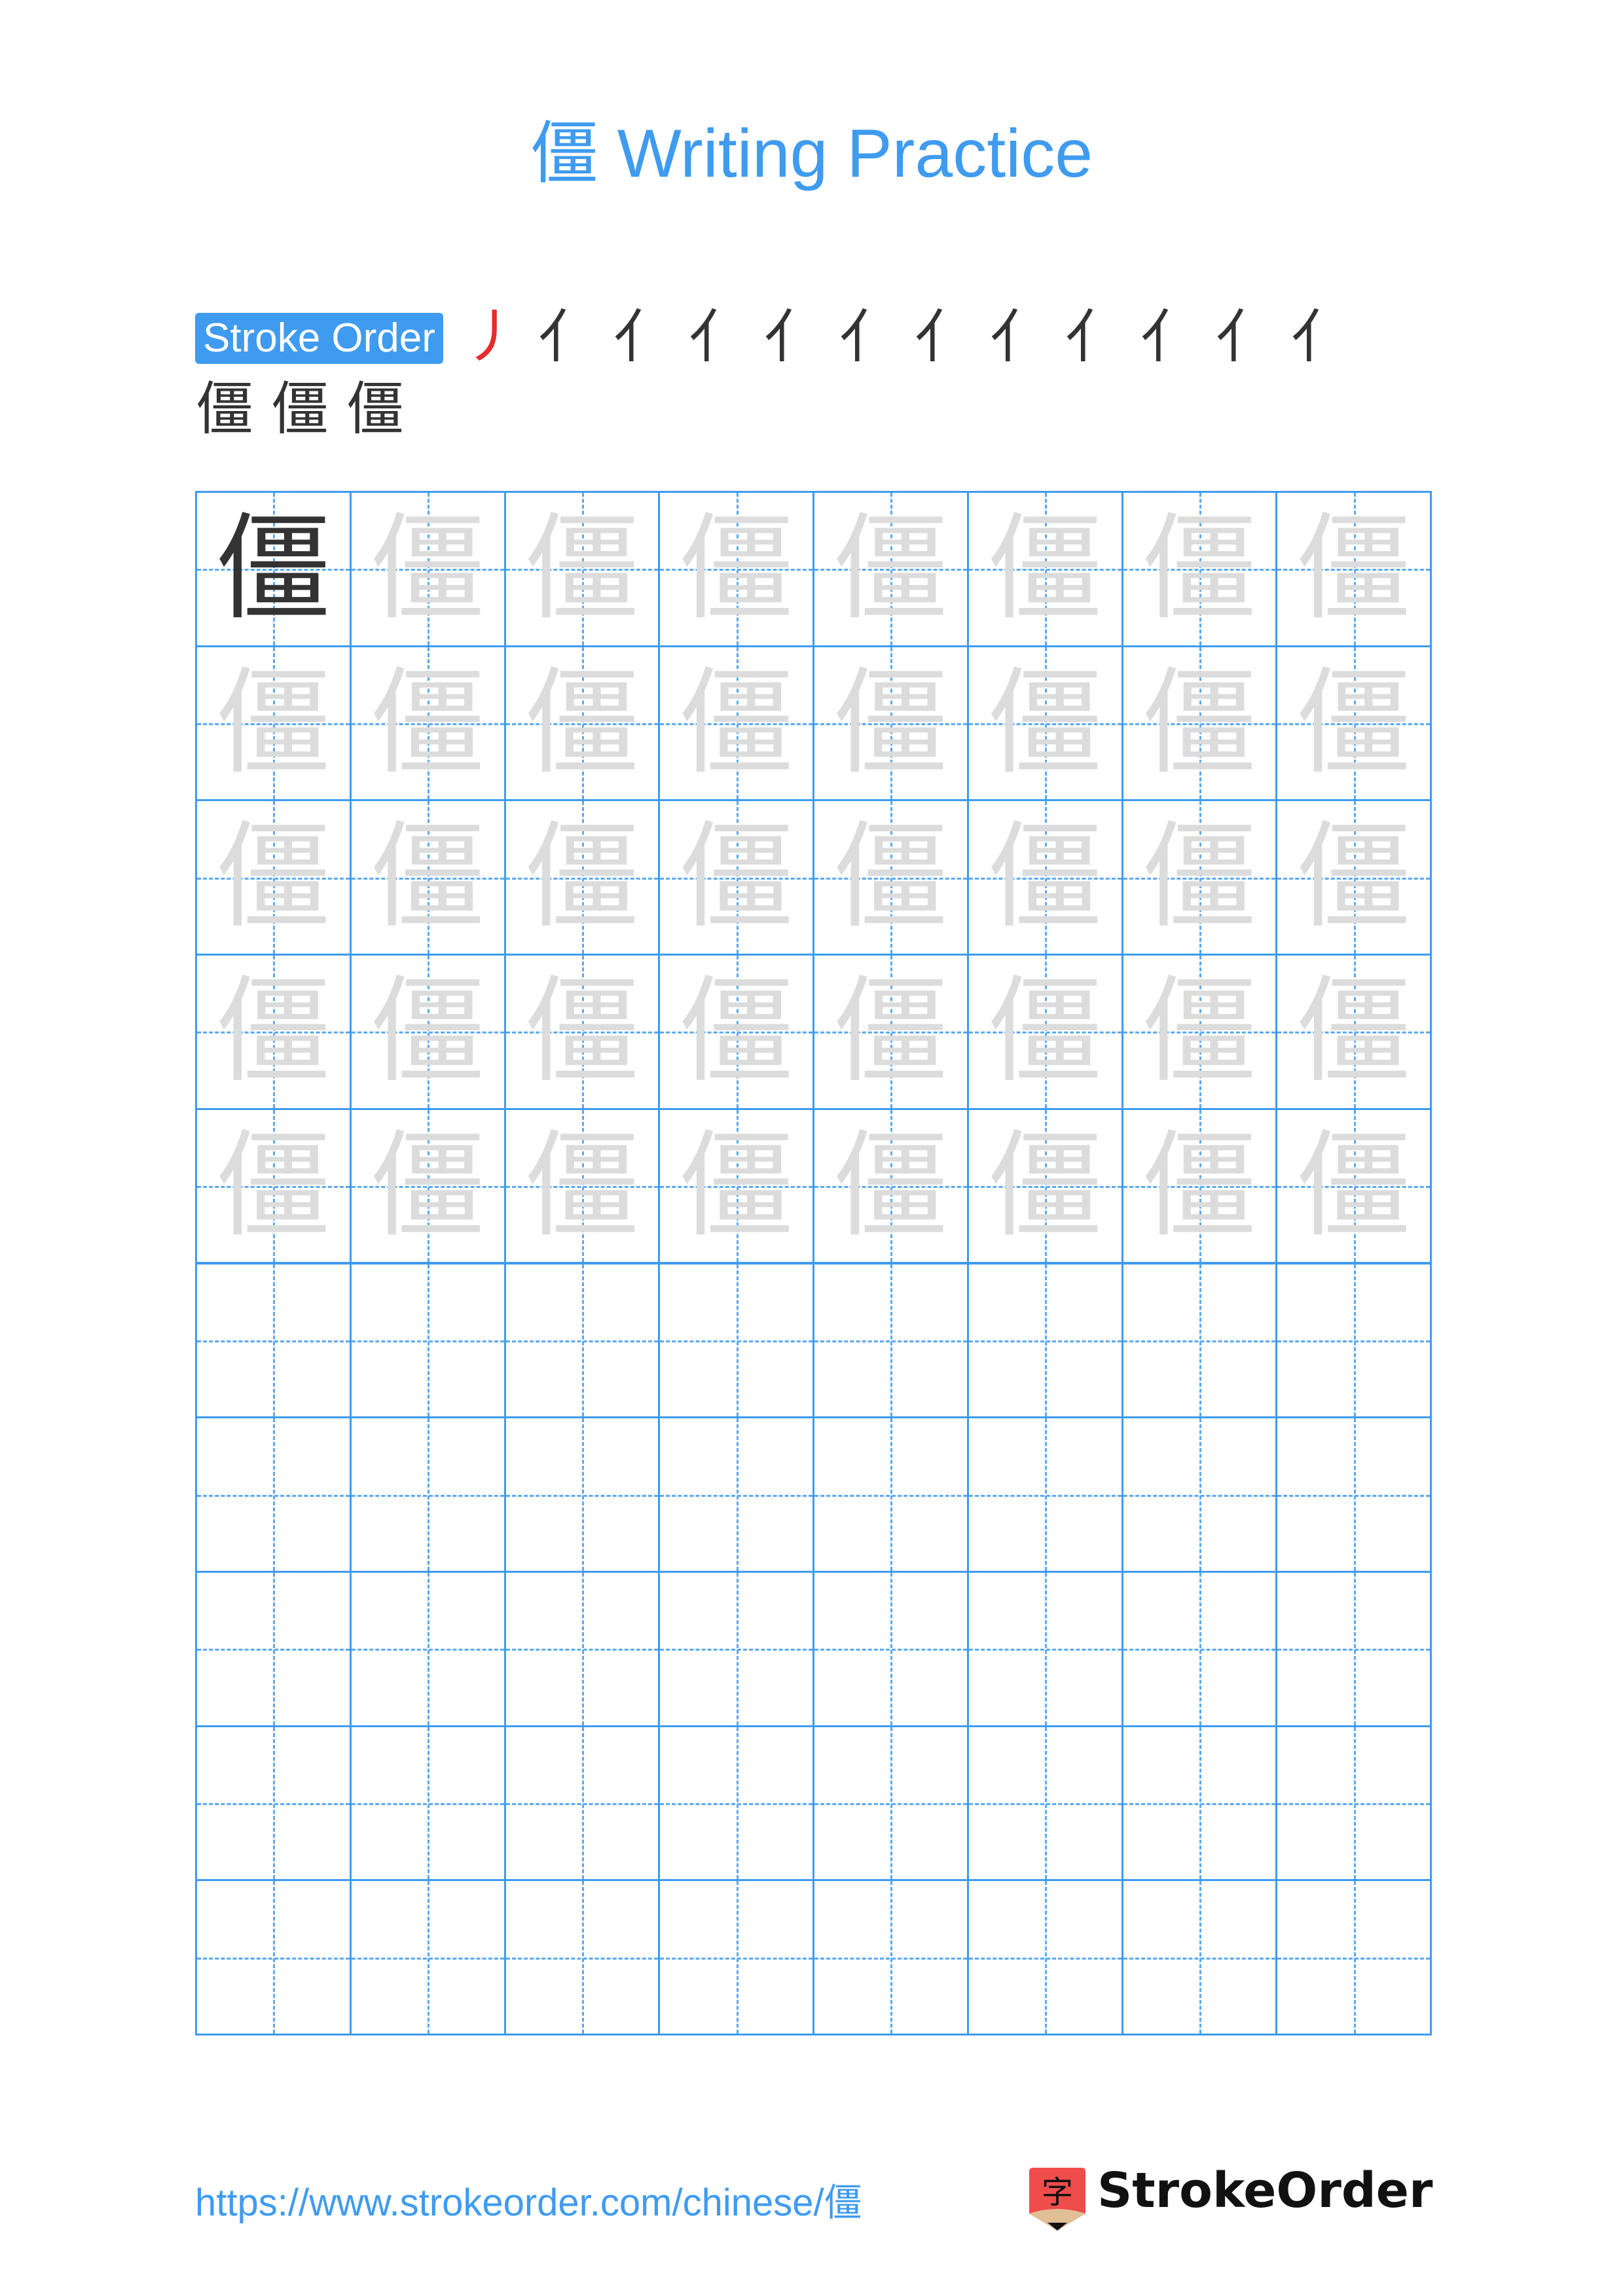 The width and height of the screenshot is (1623, 2296). Describe the element at coordinates (1057, 2192) in the screenshot. I see `svg-text: 字` at that location.